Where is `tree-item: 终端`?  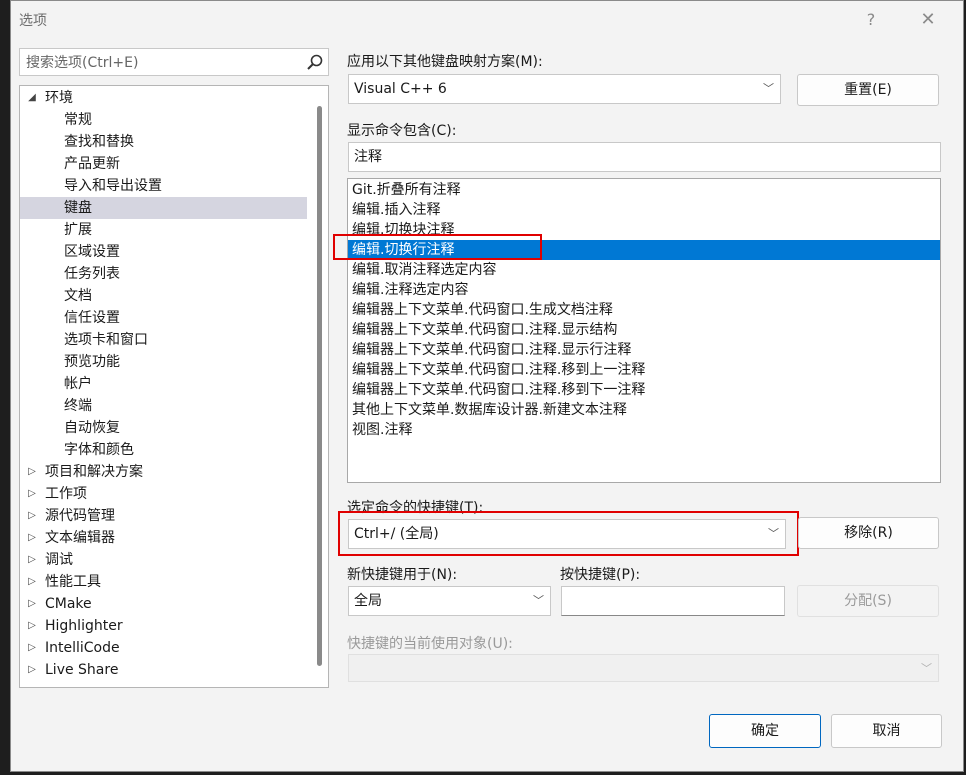 tree-item: 终端 is located at coordinates (163, 406).